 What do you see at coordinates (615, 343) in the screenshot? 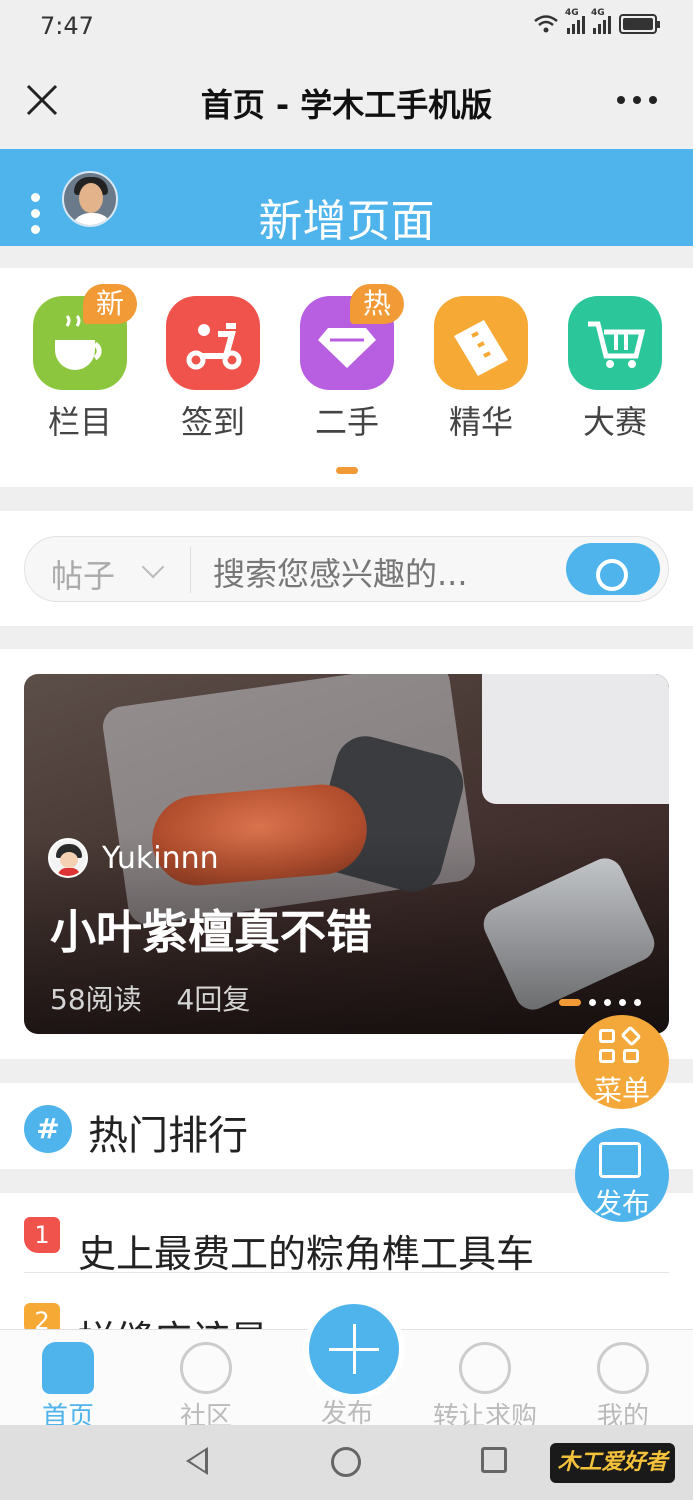
I see `cart-icon` at bounding box center [615, 343].